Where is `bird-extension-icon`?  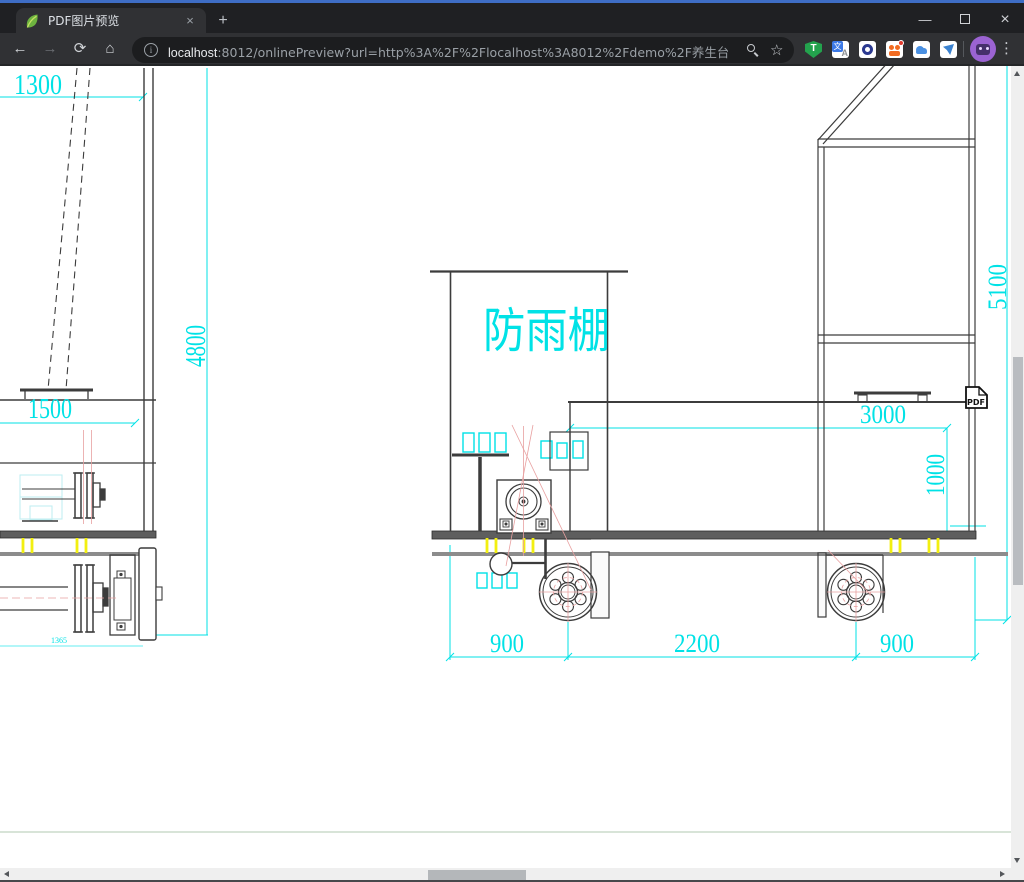
bird-extension-icon is located at coordinates (948, 49).